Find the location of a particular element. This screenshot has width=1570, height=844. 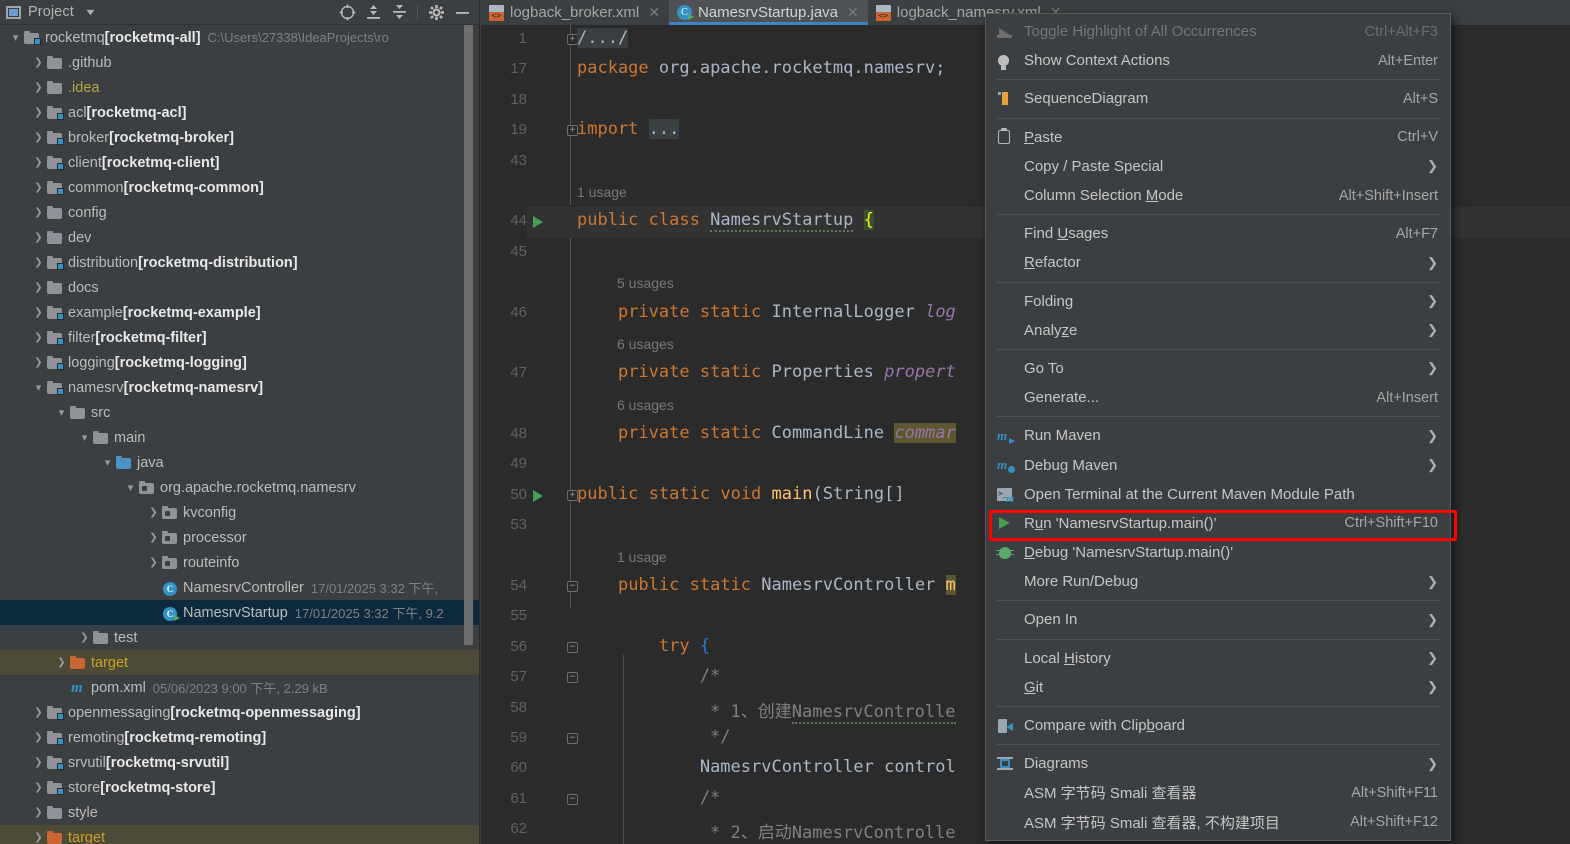

tree-row: ❯ srvutil [rocketmq-srvutil] is located at coordinates (239, 762).